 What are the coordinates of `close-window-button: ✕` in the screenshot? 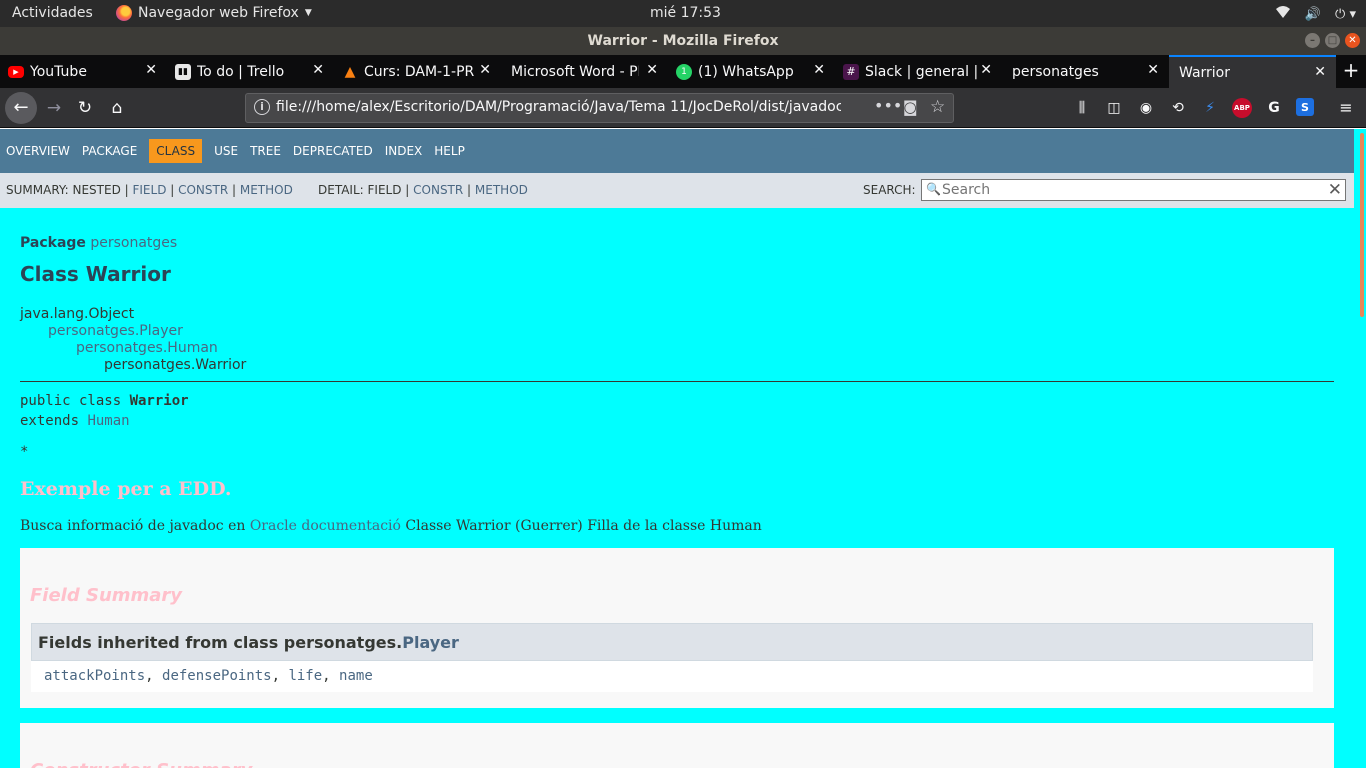 It's located at (1352, 40).